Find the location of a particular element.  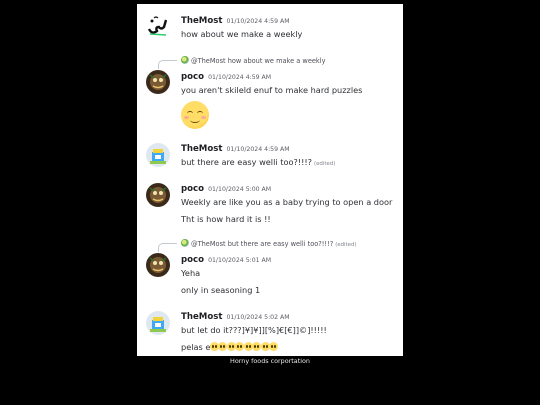

timestamp: 01/10/2024 5:02 AM is located at coordinates (258, 317).